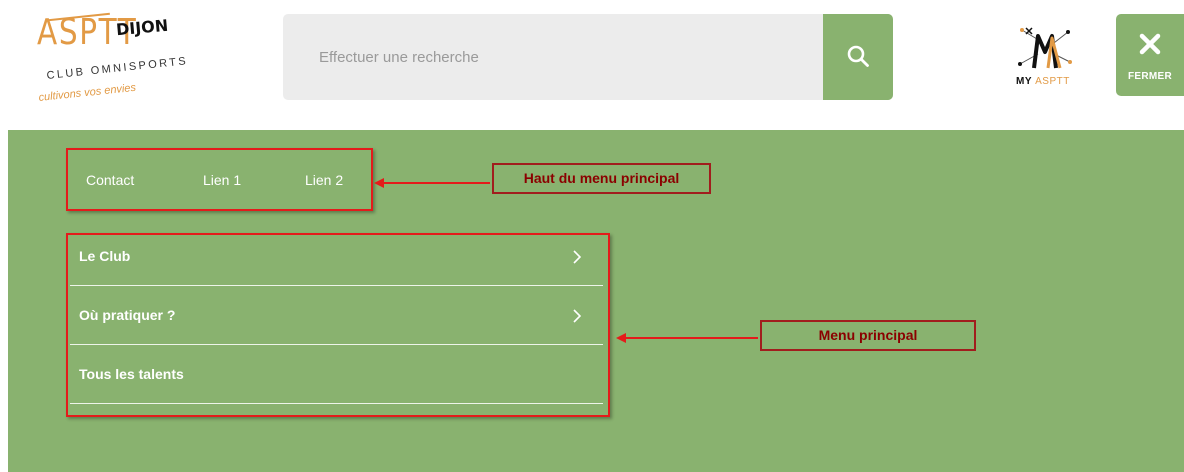 The width and height of the screenshot is (1184, 472). Describe the element at coordinates (432, 183) in the screenshot. I see `annotation-arrow-top-menu` at that location.